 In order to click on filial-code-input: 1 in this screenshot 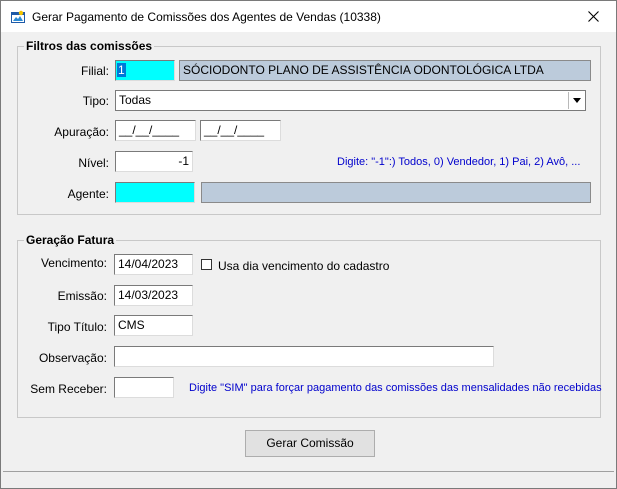, I will do `click(145, 70)`.